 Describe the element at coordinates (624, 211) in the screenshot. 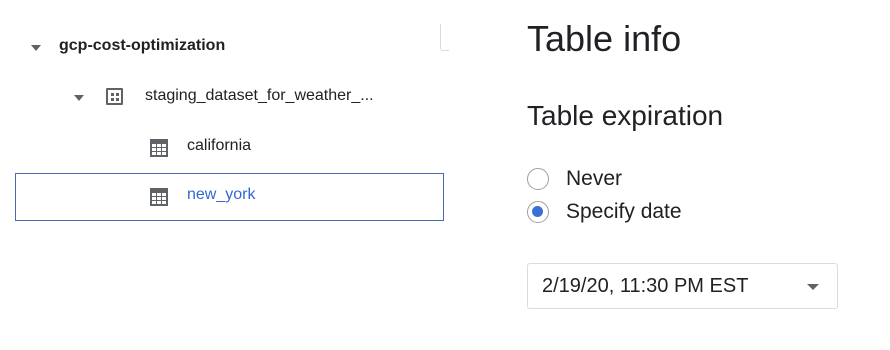

I see `radio-label: Specify date` at that location.